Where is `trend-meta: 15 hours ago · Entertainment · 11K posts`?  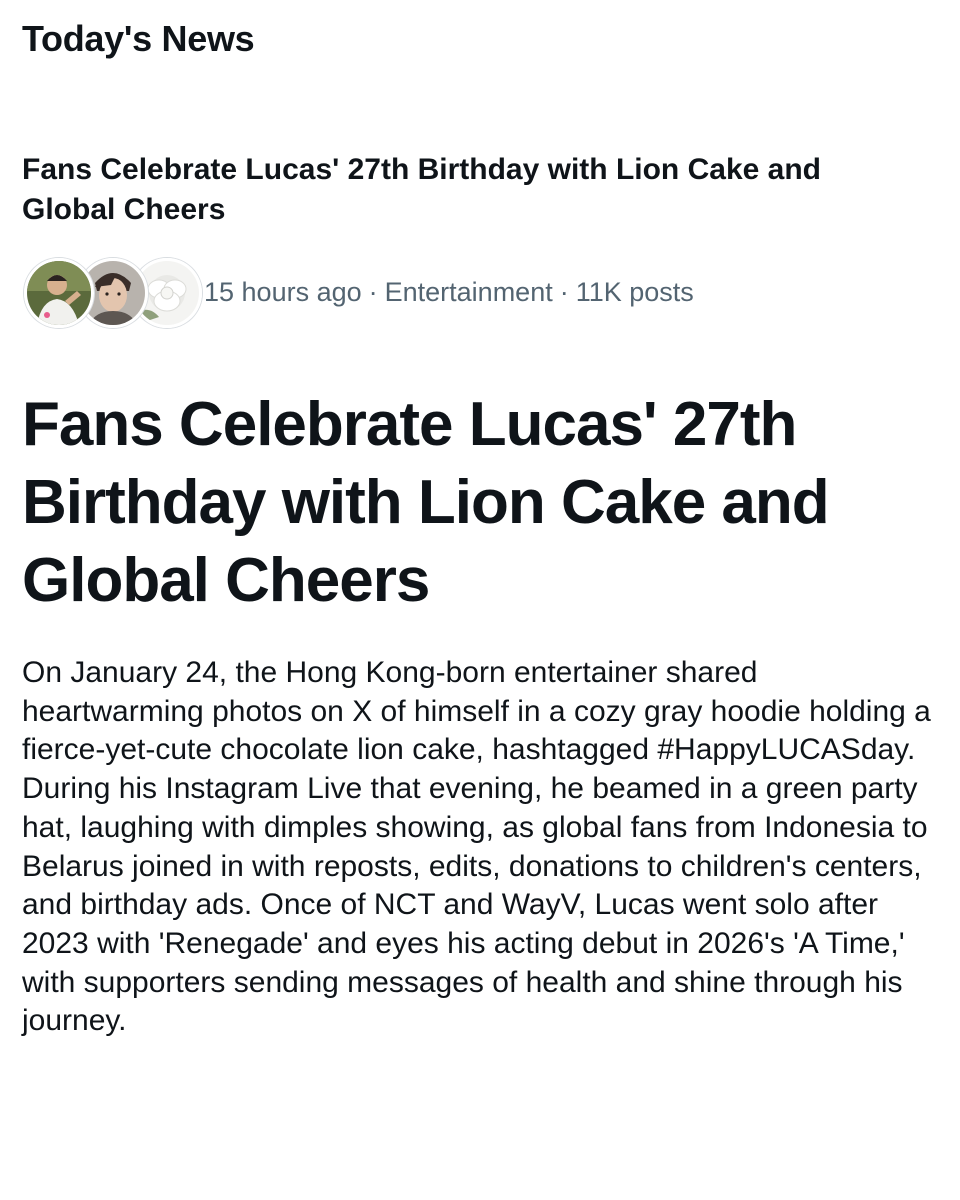
trend-meta: 15 hours ago · Entertainment · 11K posts is located at coordinates (449, 292).